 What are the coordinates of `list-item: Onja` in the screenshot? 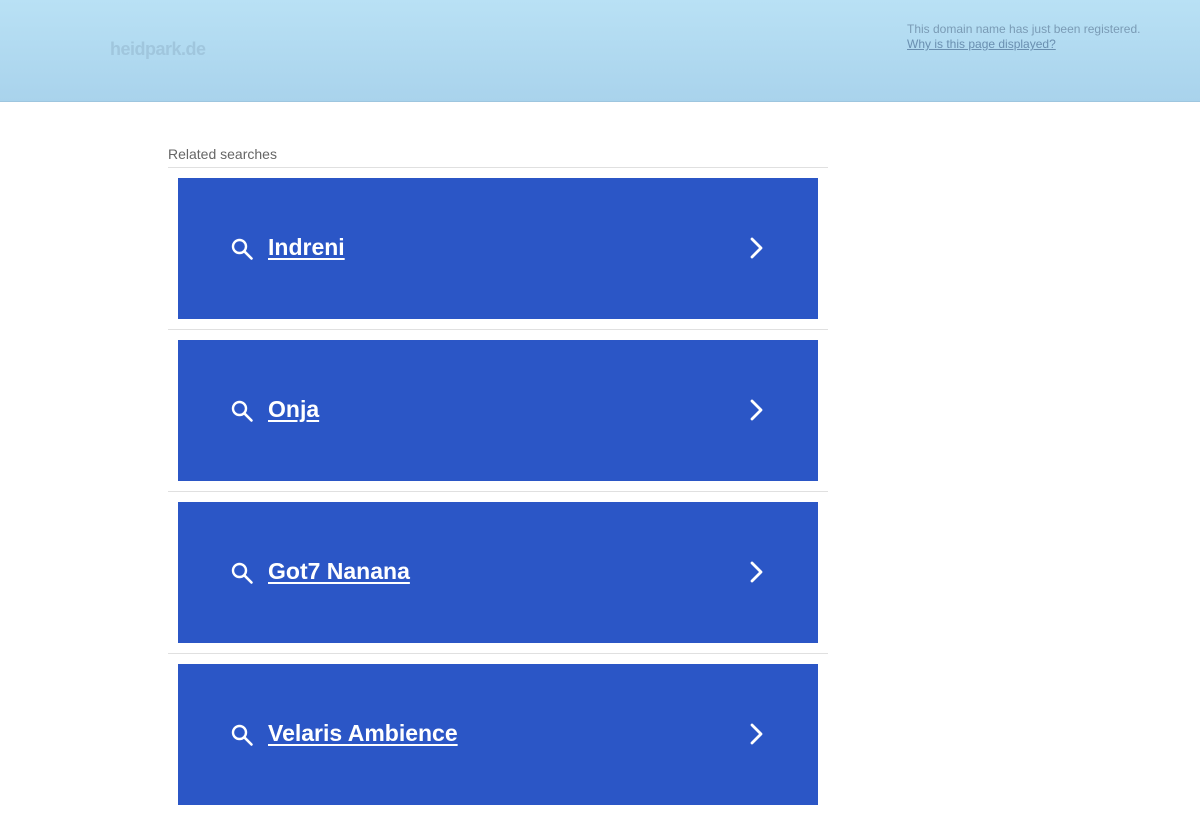 It's located at (498, 410).